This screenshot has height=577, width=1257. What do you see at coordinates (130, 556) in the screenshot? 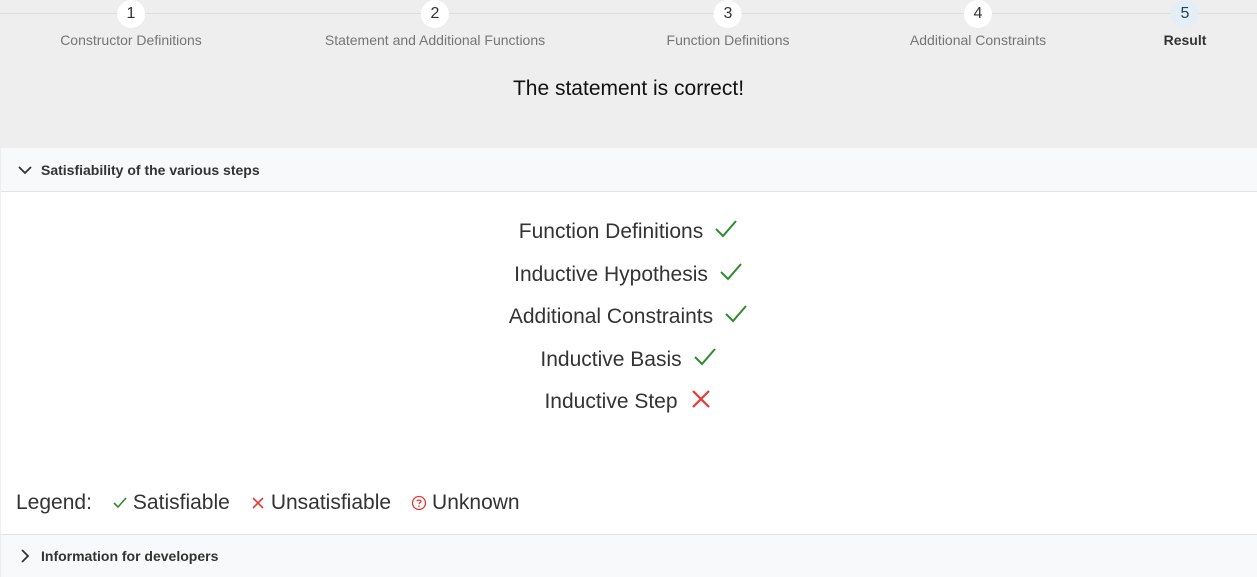
I see `developer-panel-title: Information for developers` at bounding box center [130, 556].